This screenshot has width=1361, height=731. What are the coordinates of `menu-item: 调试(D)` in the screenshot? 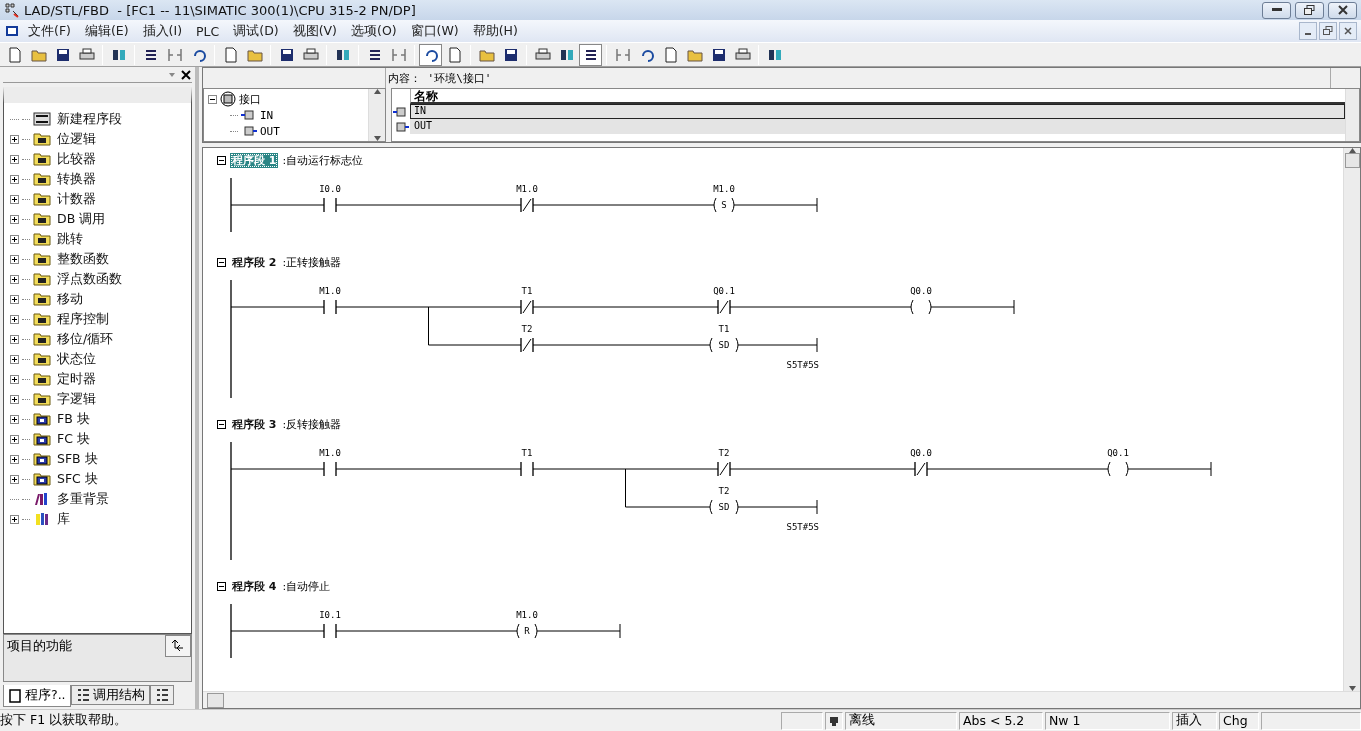 It's located at (256, 31).